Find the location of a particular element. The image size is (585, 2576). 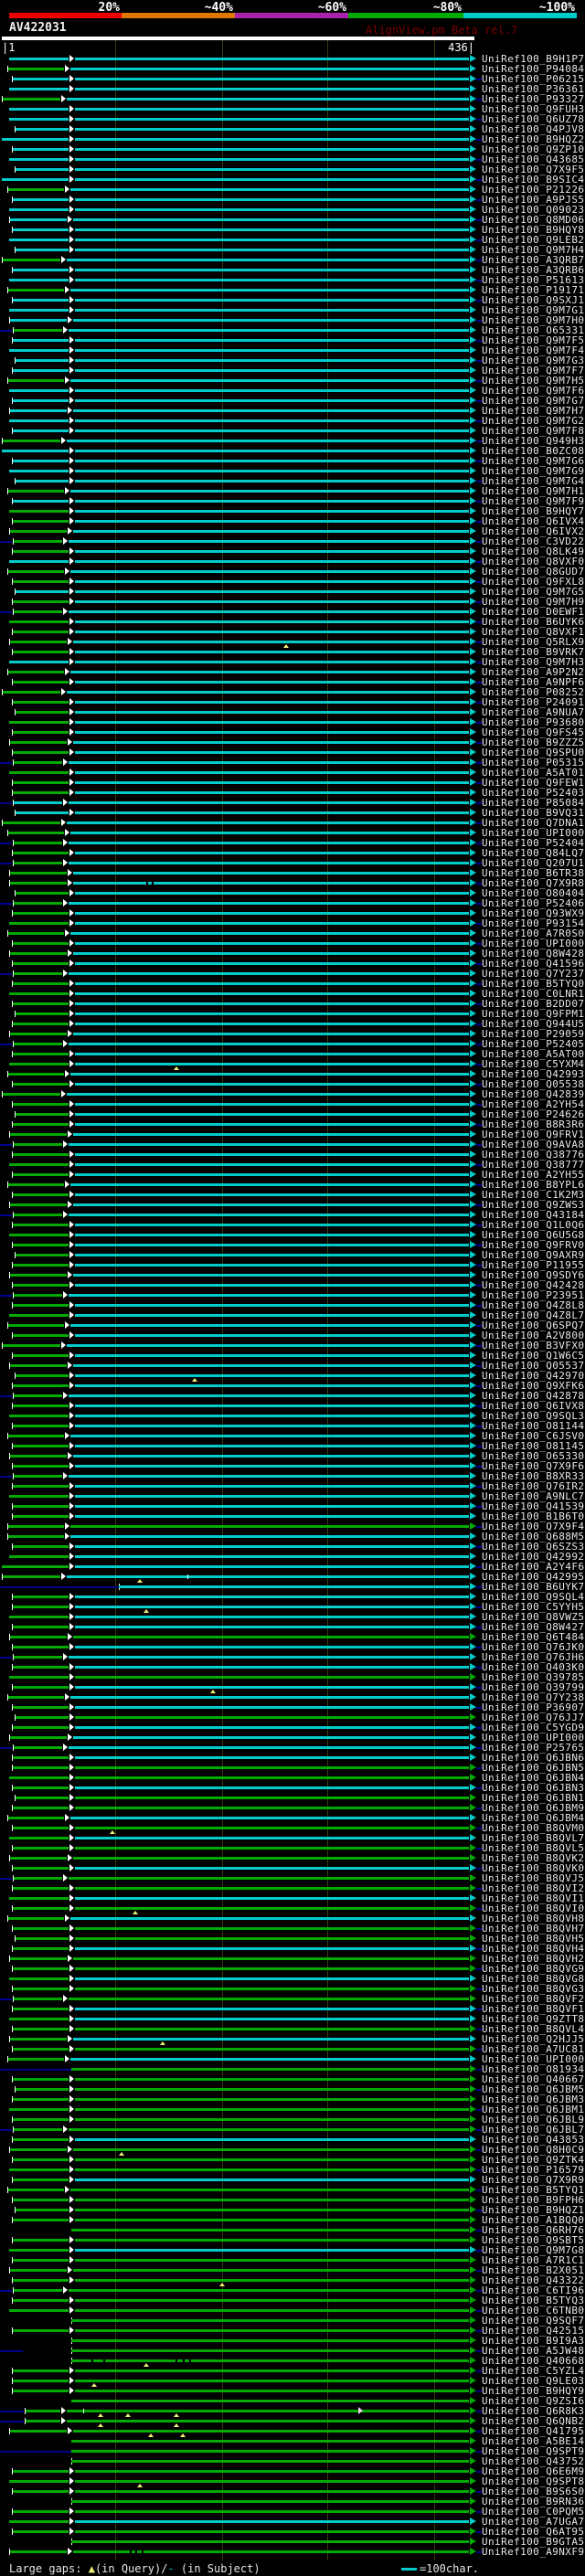

hit-label: UniRef100_B8YPL6 is located at coordinates (534, 1185).